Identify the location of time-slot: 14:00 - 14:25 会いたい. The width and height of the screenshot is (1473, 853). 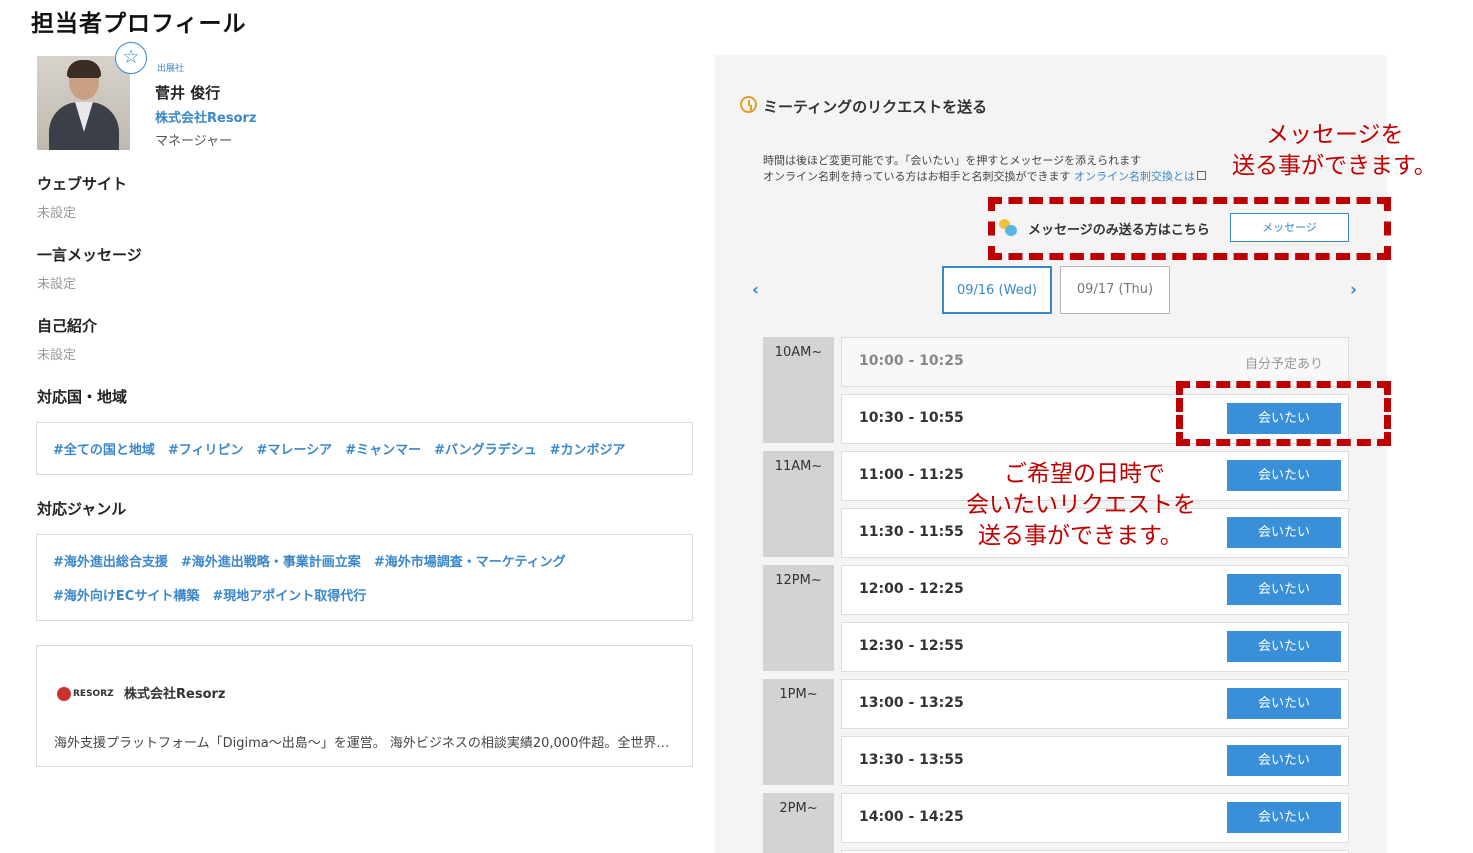
(1095, 818).